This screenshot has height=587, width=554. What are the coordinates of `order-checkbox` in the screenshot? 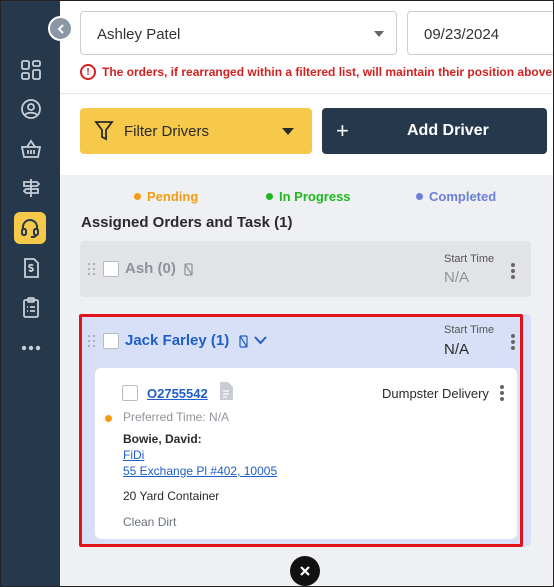 It's located at (130, 393).